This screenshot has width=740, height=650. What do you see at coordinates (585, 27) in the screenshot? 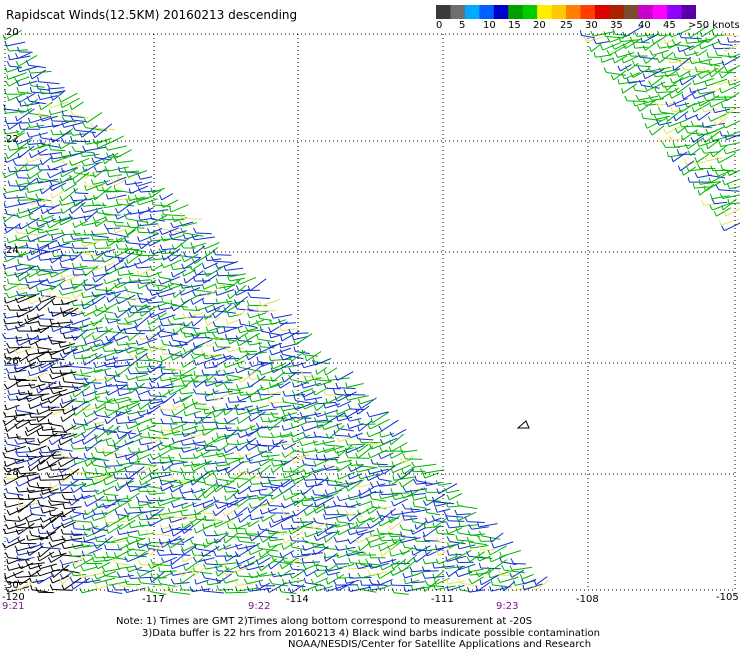
I see `scale-labels: 0 5 10 15 20 25 30 35 40 45 >50 knots` at bounding box center [585, 27].